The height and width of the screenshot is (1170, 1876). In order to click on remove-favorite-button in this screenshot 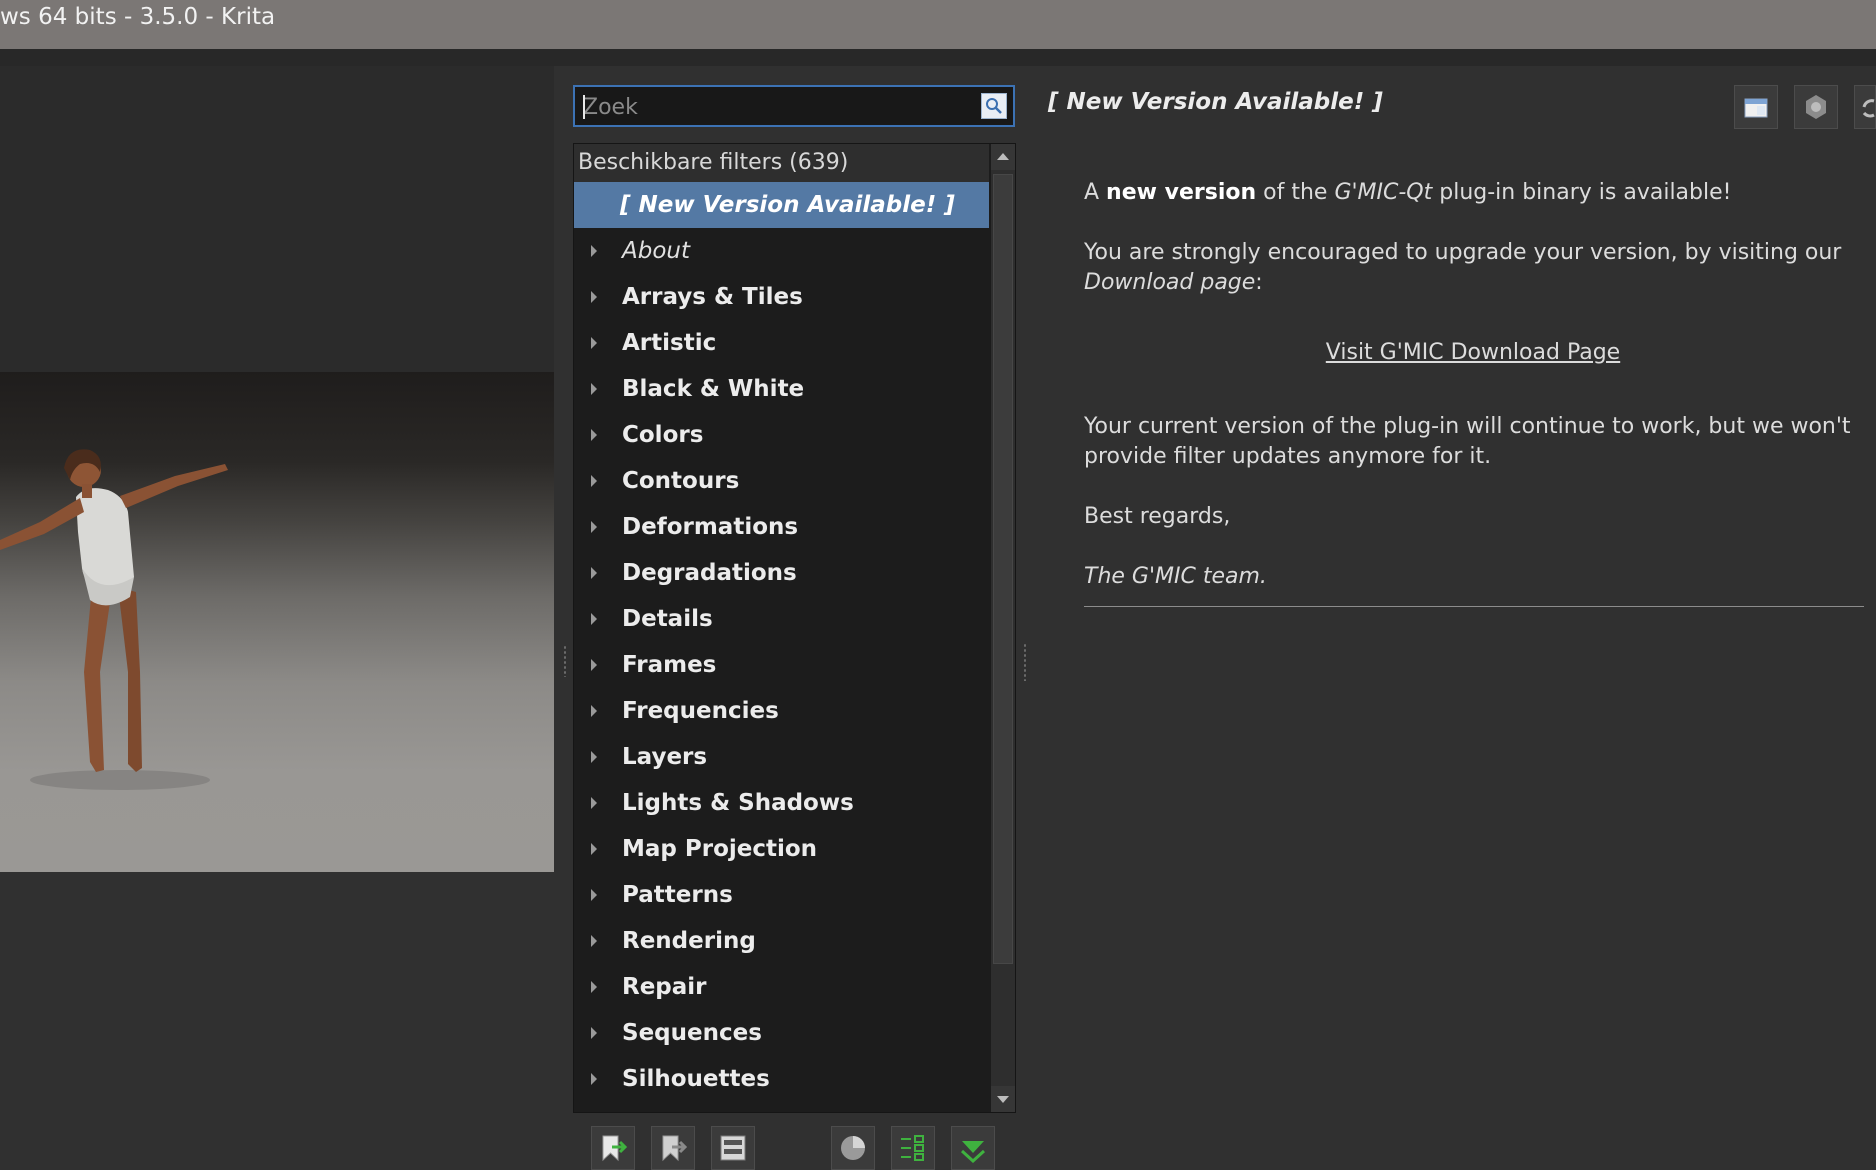, I will do `click(673, 1148)`.